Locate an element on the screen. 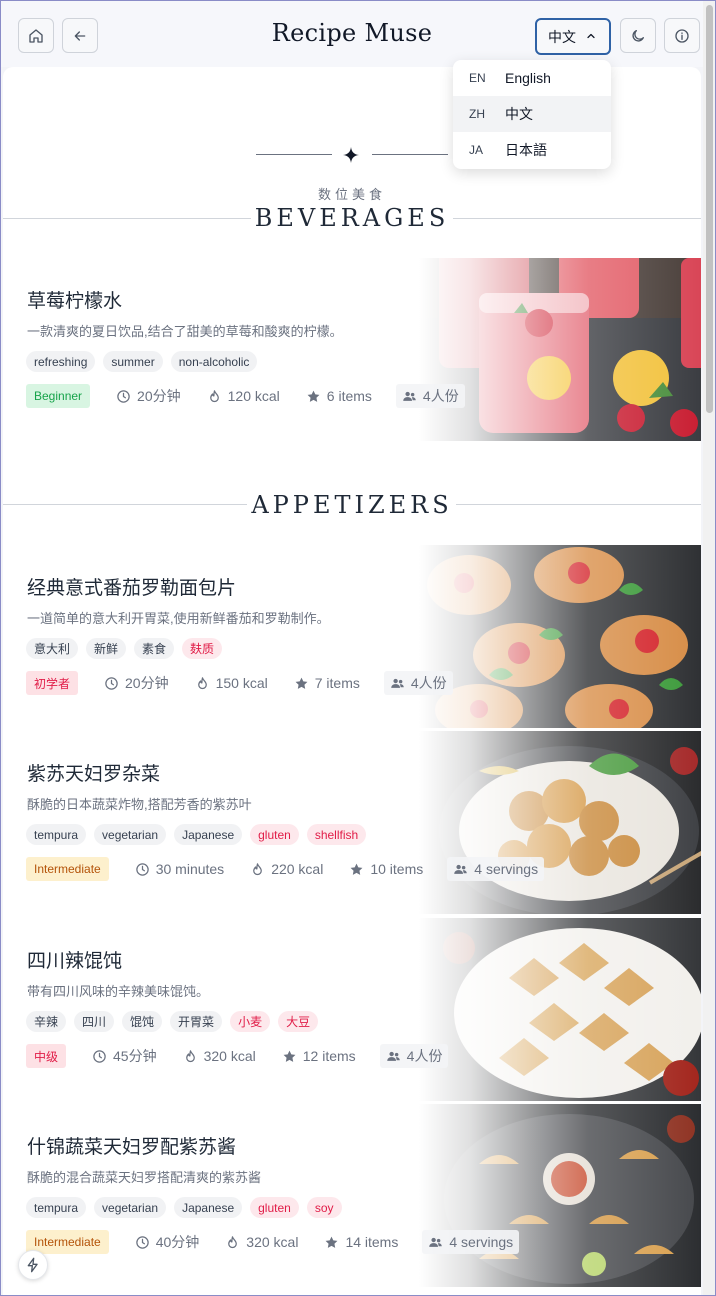 The height and width of the screenshot is (1296, 716). hero-subtitle: 数位美食 is located at coordinates (351, 194).